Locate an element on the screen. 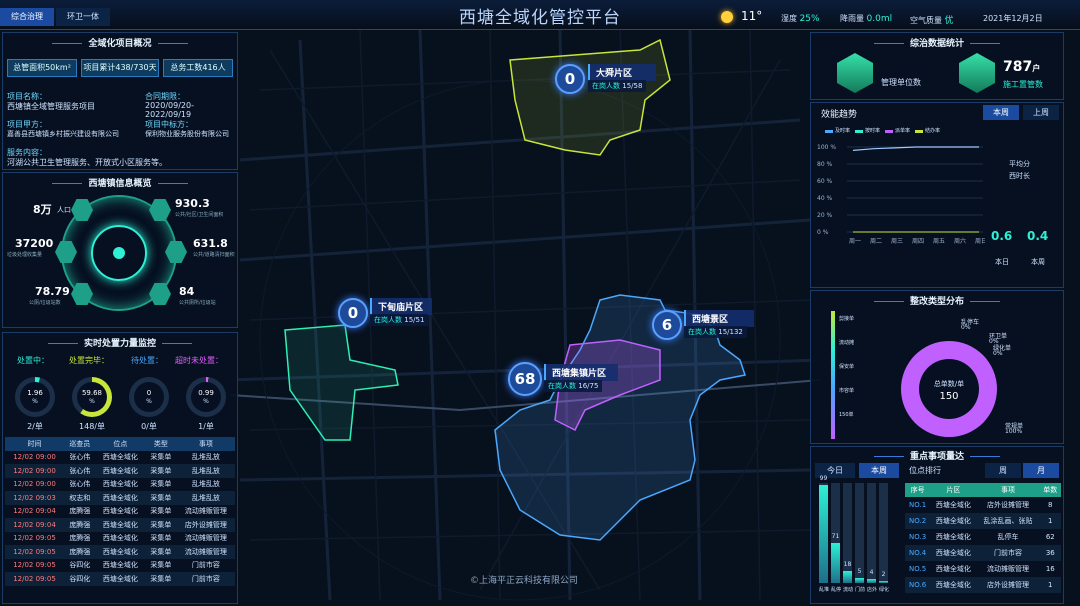  table-cell: 12/02 09:05 is located at coordinates (34, 538).